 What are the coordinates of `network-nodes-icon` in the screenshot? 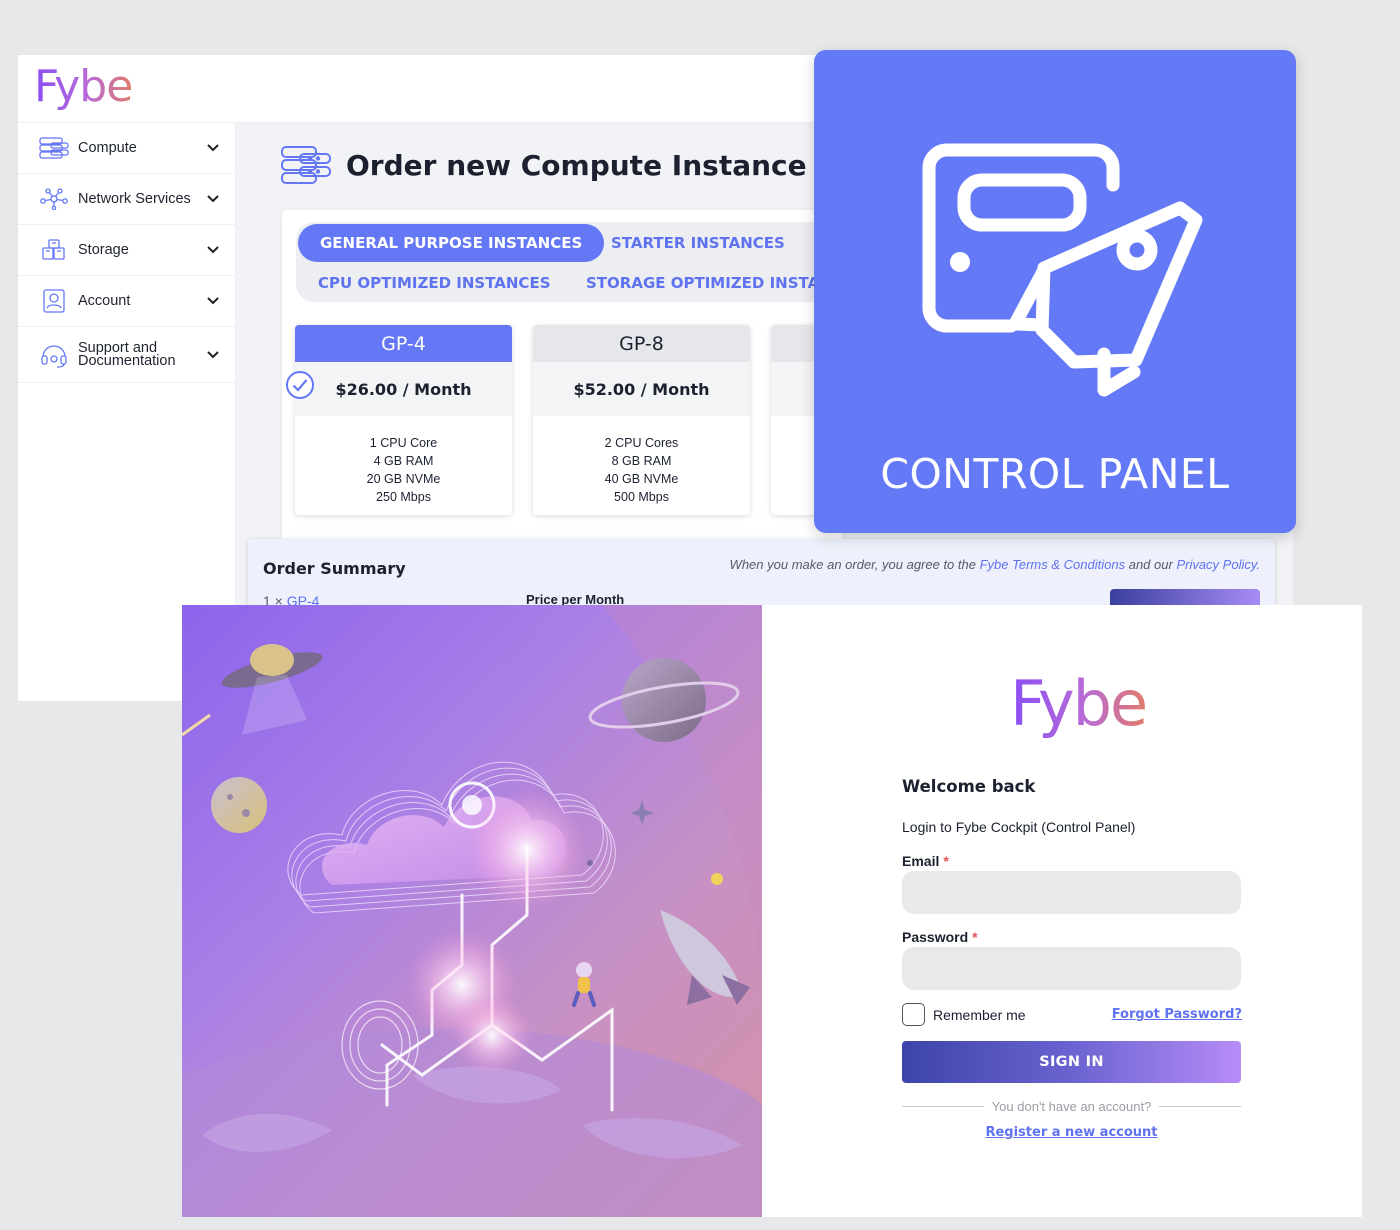 It's located at (54, 199).